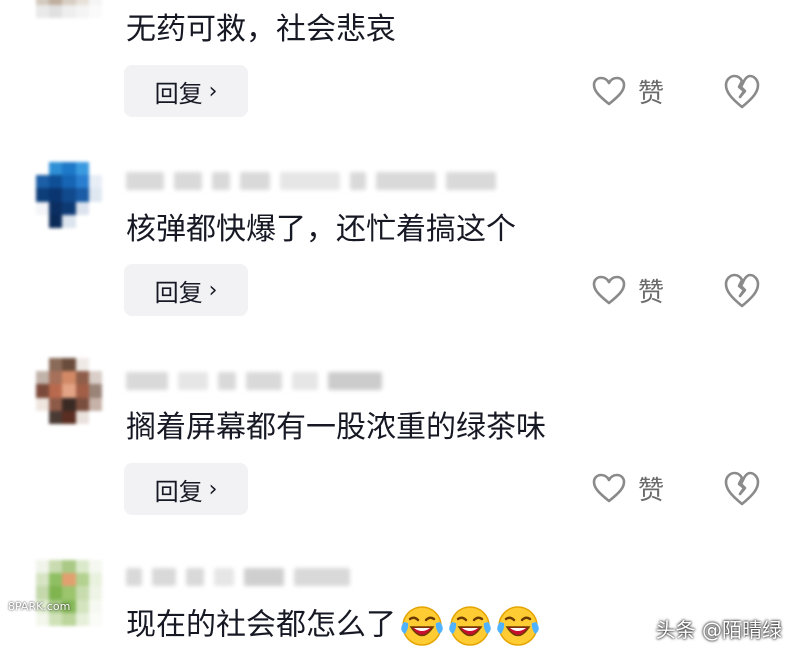  What do you see at coordinates (261, 29) in the screenshot?
I see `comment-text: 无药可救，社会悲哀` at bounding box center [261, 29].